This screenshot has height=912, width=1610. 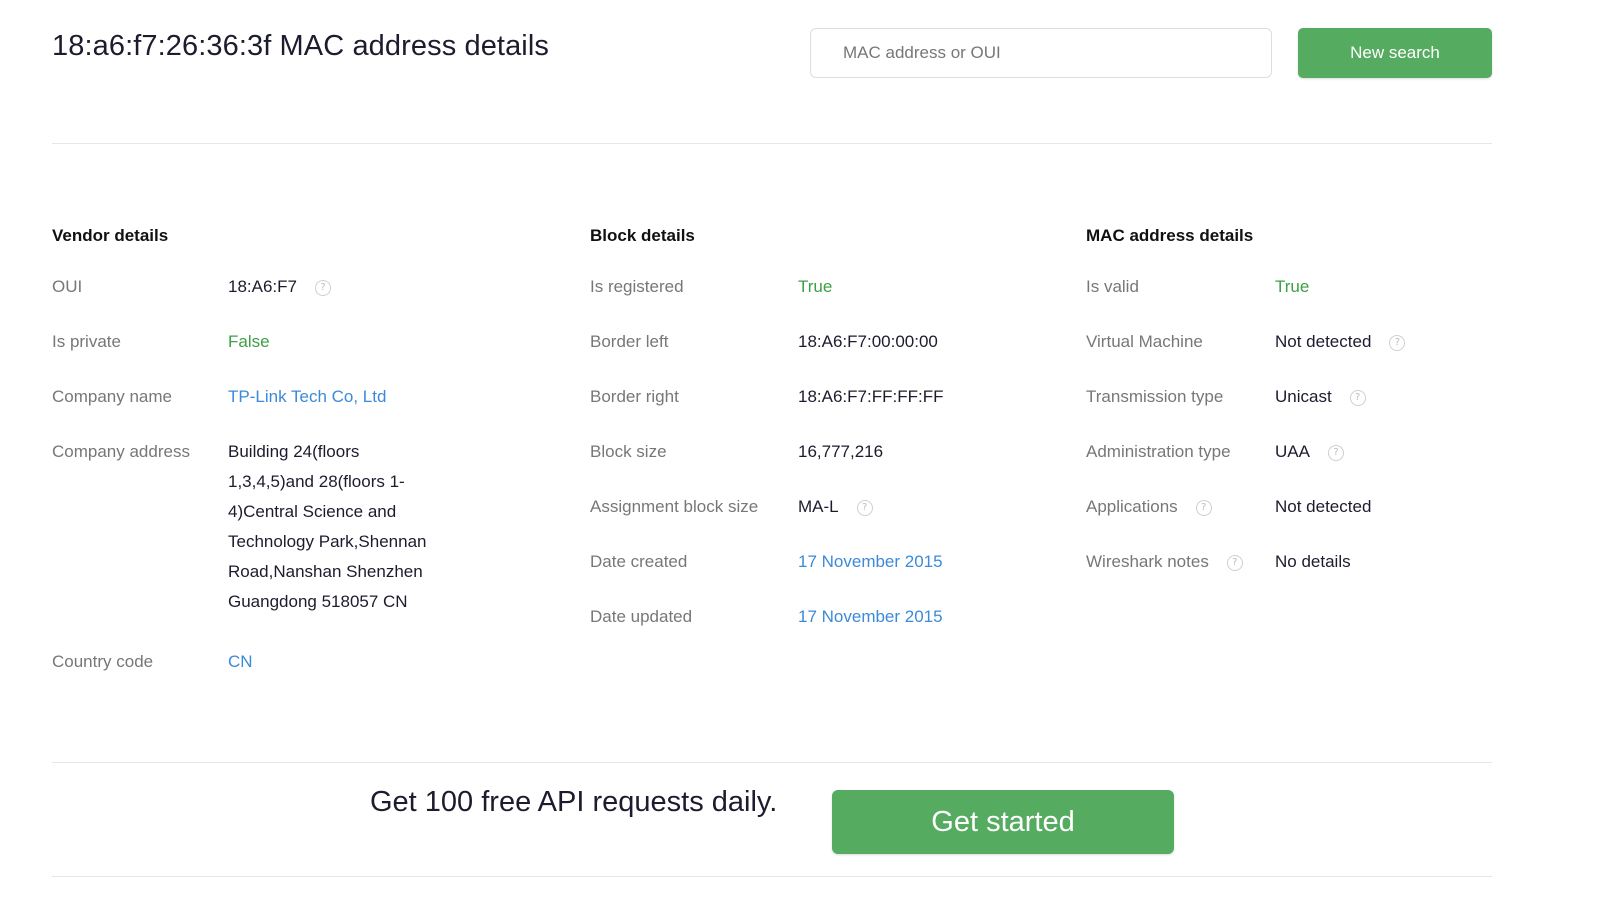 What do you see at coordinates (1155, 396) in the screenshot?
I see `transmission-type-label: Transmission type` at bounding box center [1155, 396].